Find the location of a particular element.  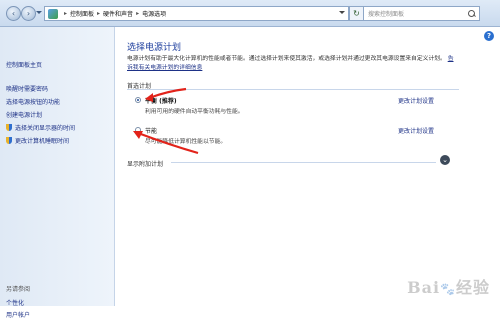

forward-arrow-icon: › is located at coordinates (28, 13).